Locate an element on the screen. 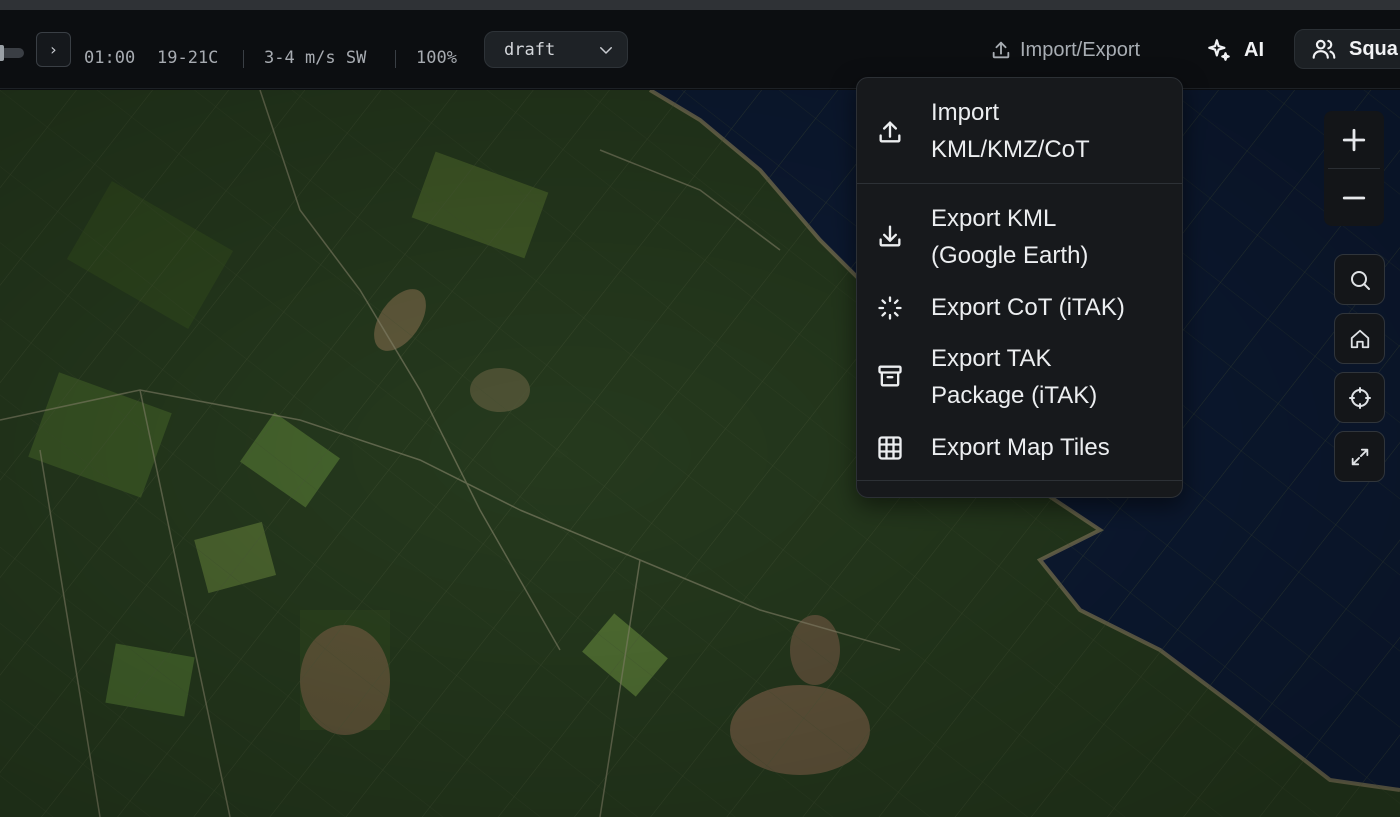 The width and height of the screenshot is (1400, 817). home-icon is located at coordinates (1359, 338).